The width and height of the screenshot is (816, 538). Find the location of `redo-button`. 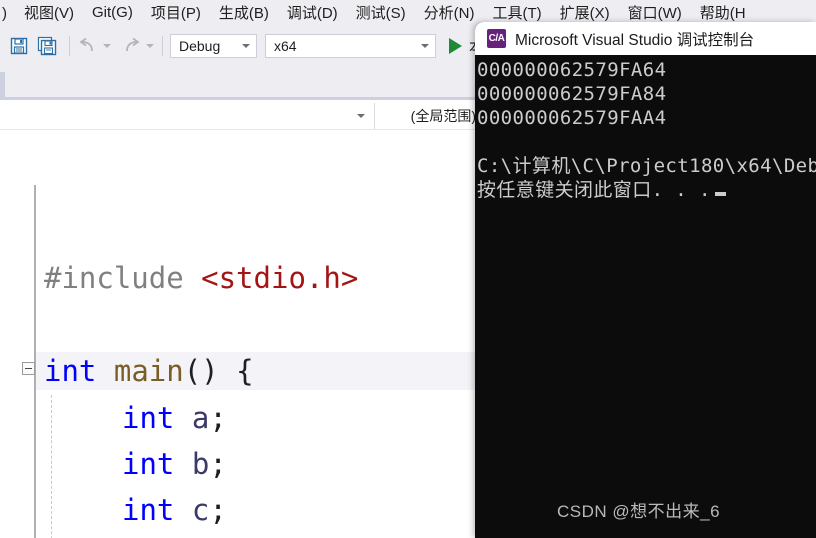

redo-button is located at coordinates (137, 46).